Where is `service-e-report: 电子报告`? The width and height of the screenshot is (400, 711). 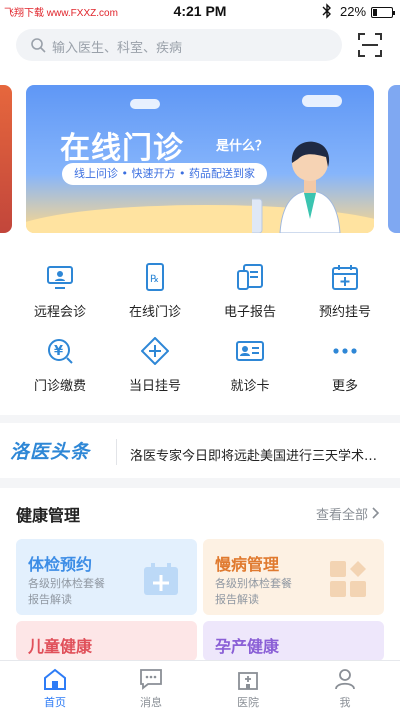 service-e-report: 电子报告 is located at coordinates (250, 295).